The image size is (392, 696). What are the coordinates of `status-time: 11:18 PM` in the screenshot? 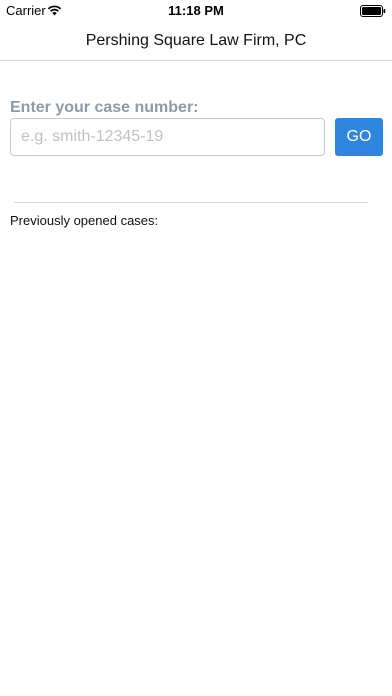 It's located at (196, 10).